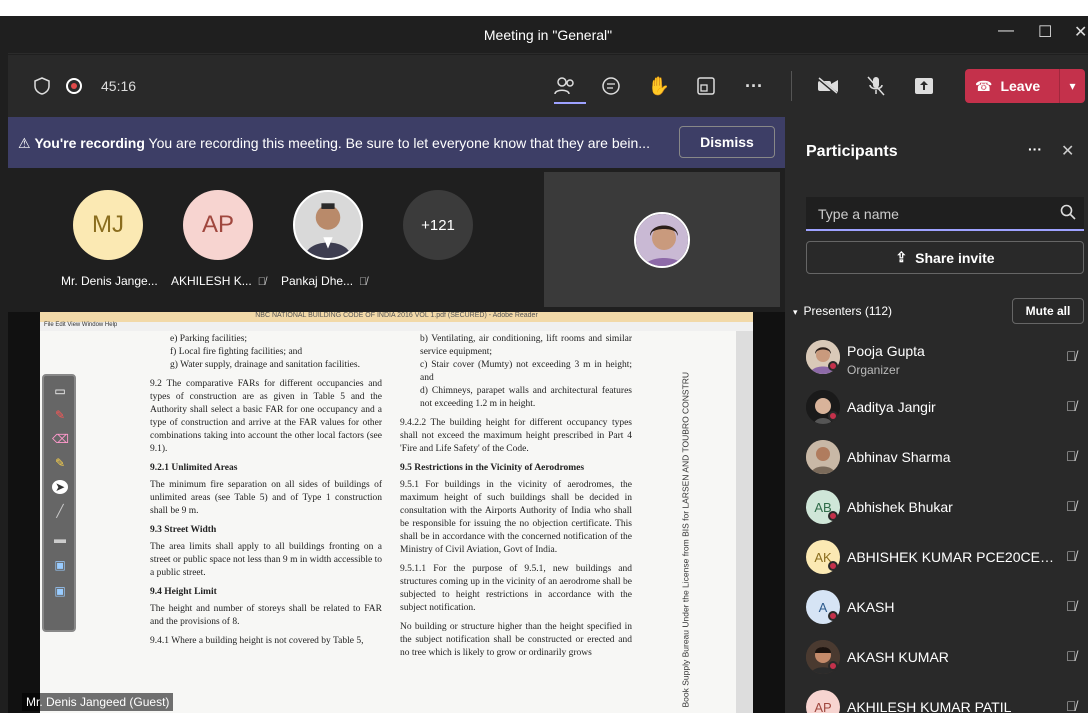 The image size is (1088, 713). What do you see at coordinates (60, 439) in the screenshot?
I see `eraser-icon: ⌫` at bounding box center [60, 439].